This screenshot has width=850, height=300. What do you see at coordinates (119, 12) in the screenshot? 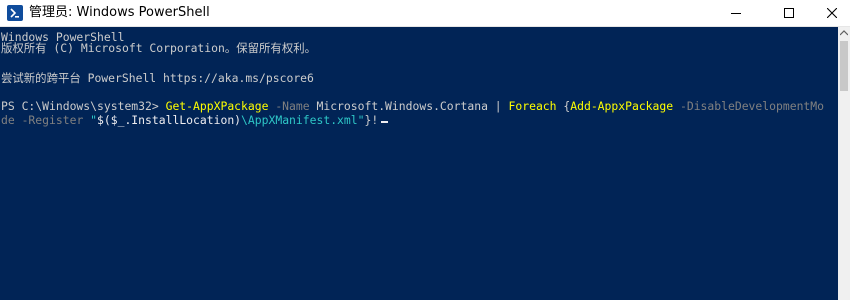
I see `window-title: 管理员: Windows PowerShell` at bounding box center [119, 12].